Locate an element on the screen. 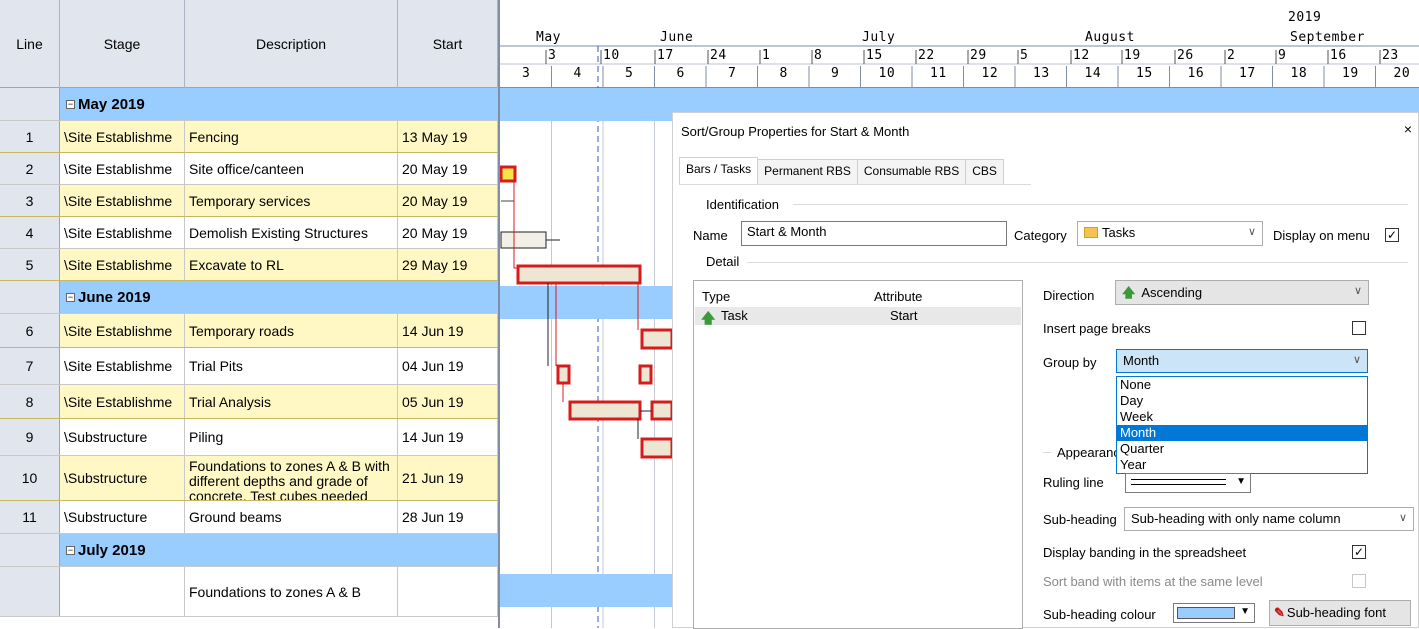 Image resolution: width=1419 pixels, height=629 pixels. description-cell: Piling is located at coordinates (291, 437).